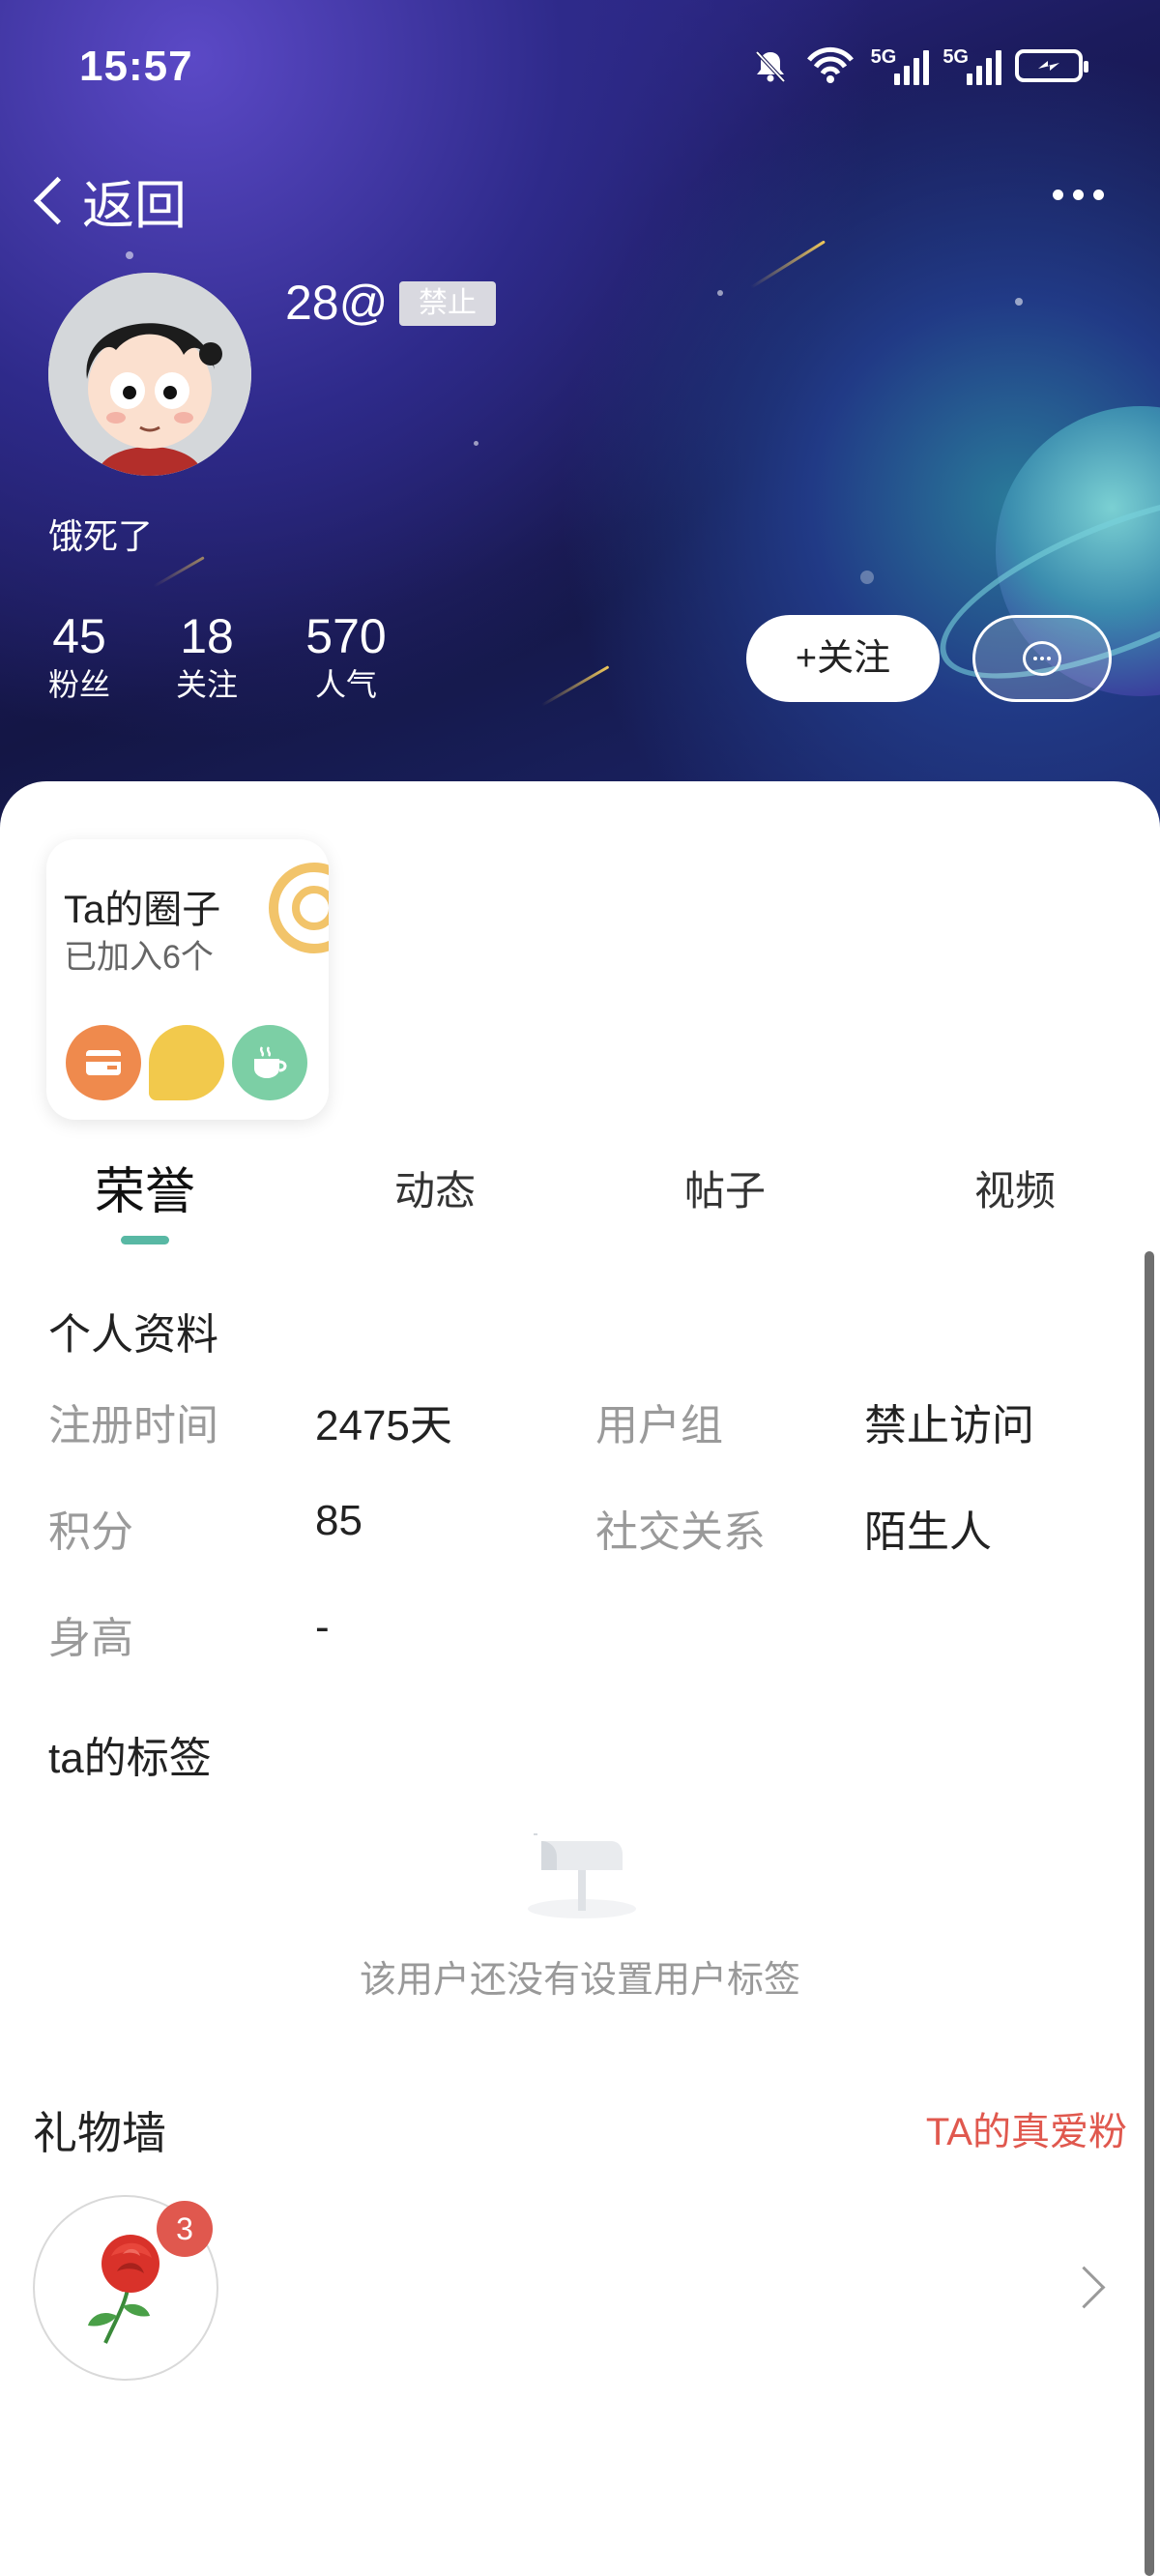  Describe the element at coordinates (830, 64) in the screenshot. I see `wifi-icon` at that location.